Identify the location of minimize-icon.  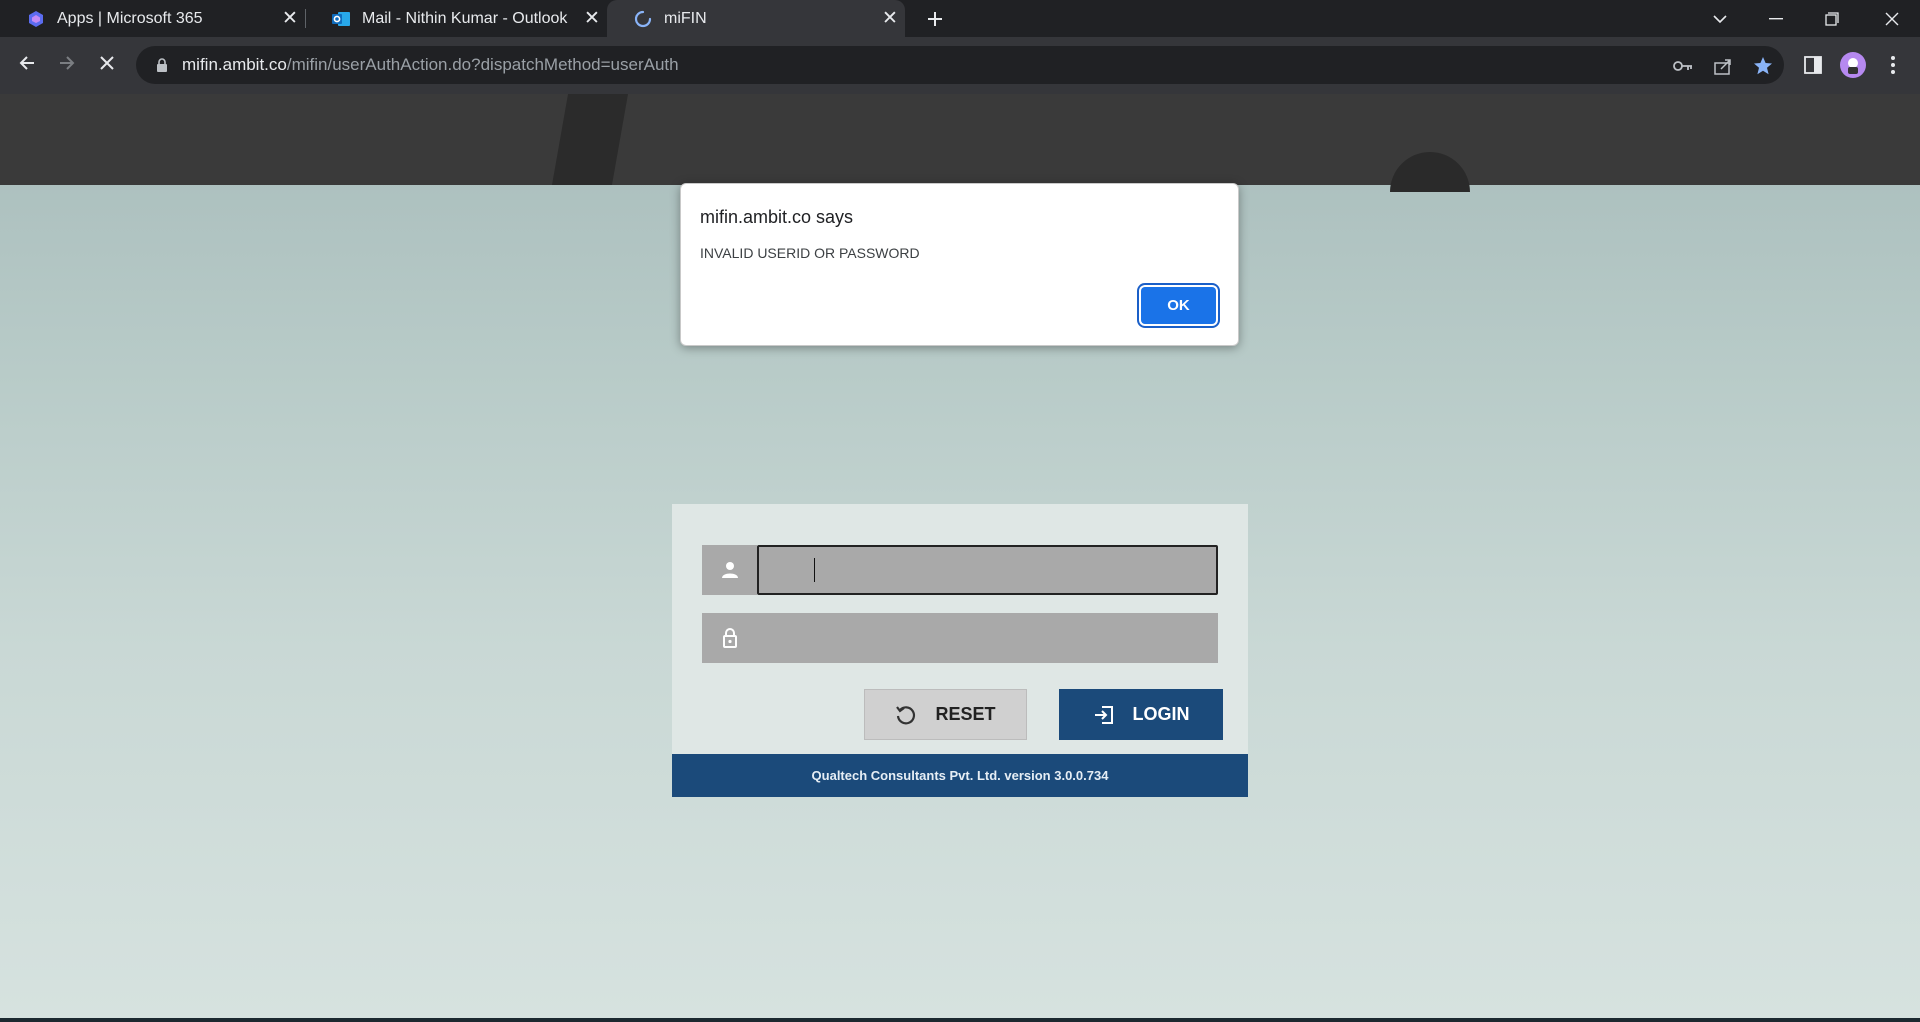
(1776, 18).